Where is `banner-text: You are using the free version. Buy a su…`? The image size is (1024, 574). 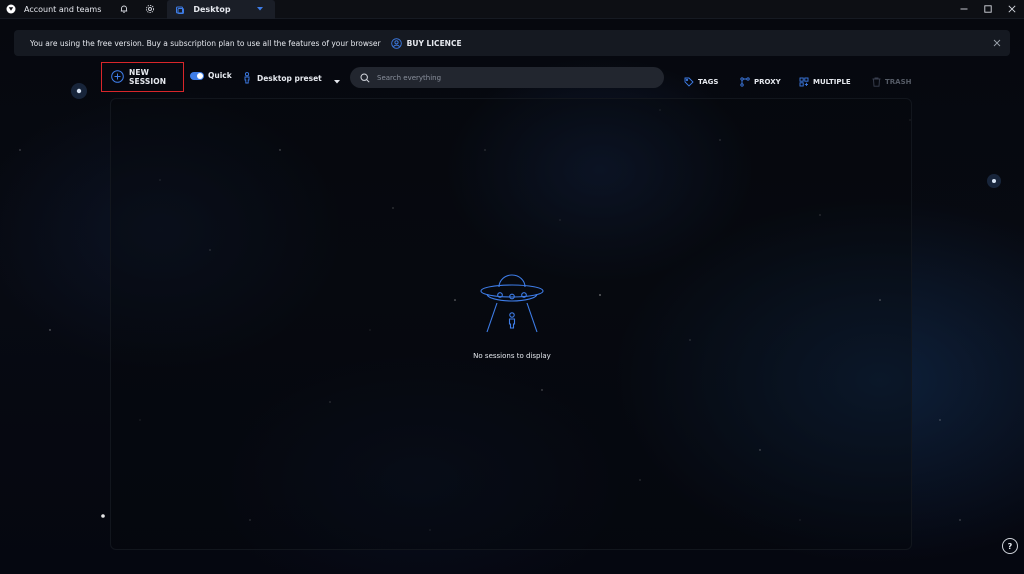
banner-text: You are using the free version. Buy a su… is located at coordinates (205, 43).